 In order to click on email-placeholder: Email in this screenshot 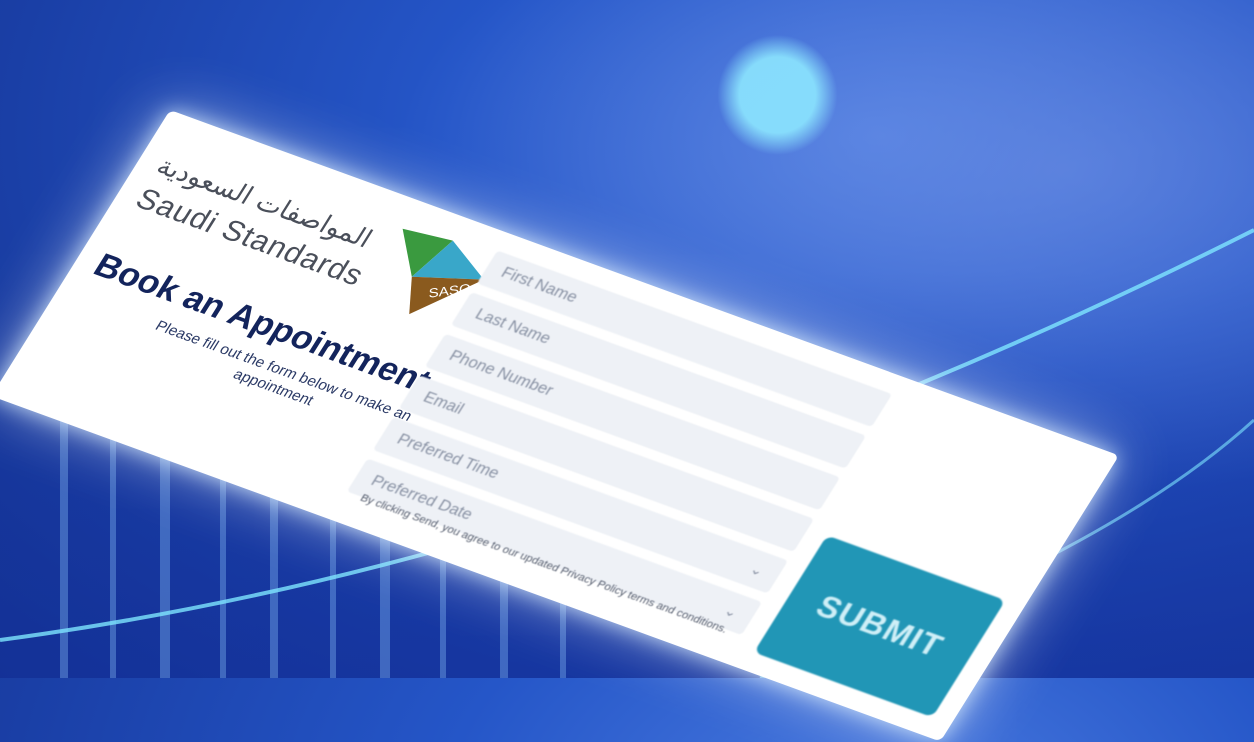, I will do `click(443, 403)`.